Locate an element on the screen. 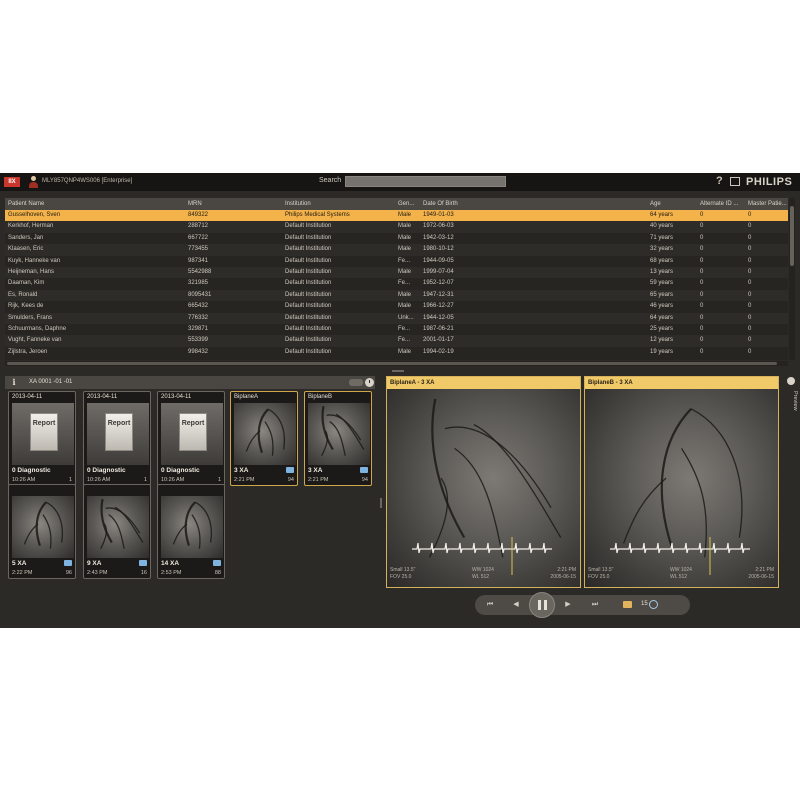  series-thumbnail: 5 XA 2:22 PM 96 is located at coordinates (42, 531).